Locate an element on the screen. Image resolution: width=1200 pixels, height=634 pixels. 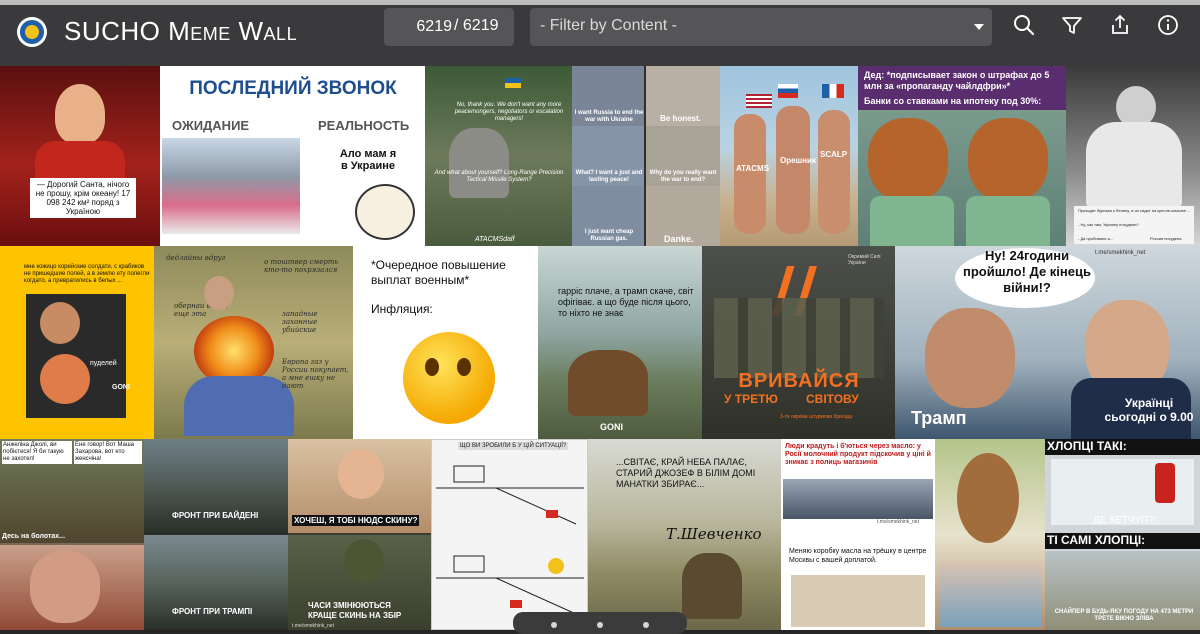
meme-caption: ВРИВАЙСЯ is located at coordinates (799, 381).